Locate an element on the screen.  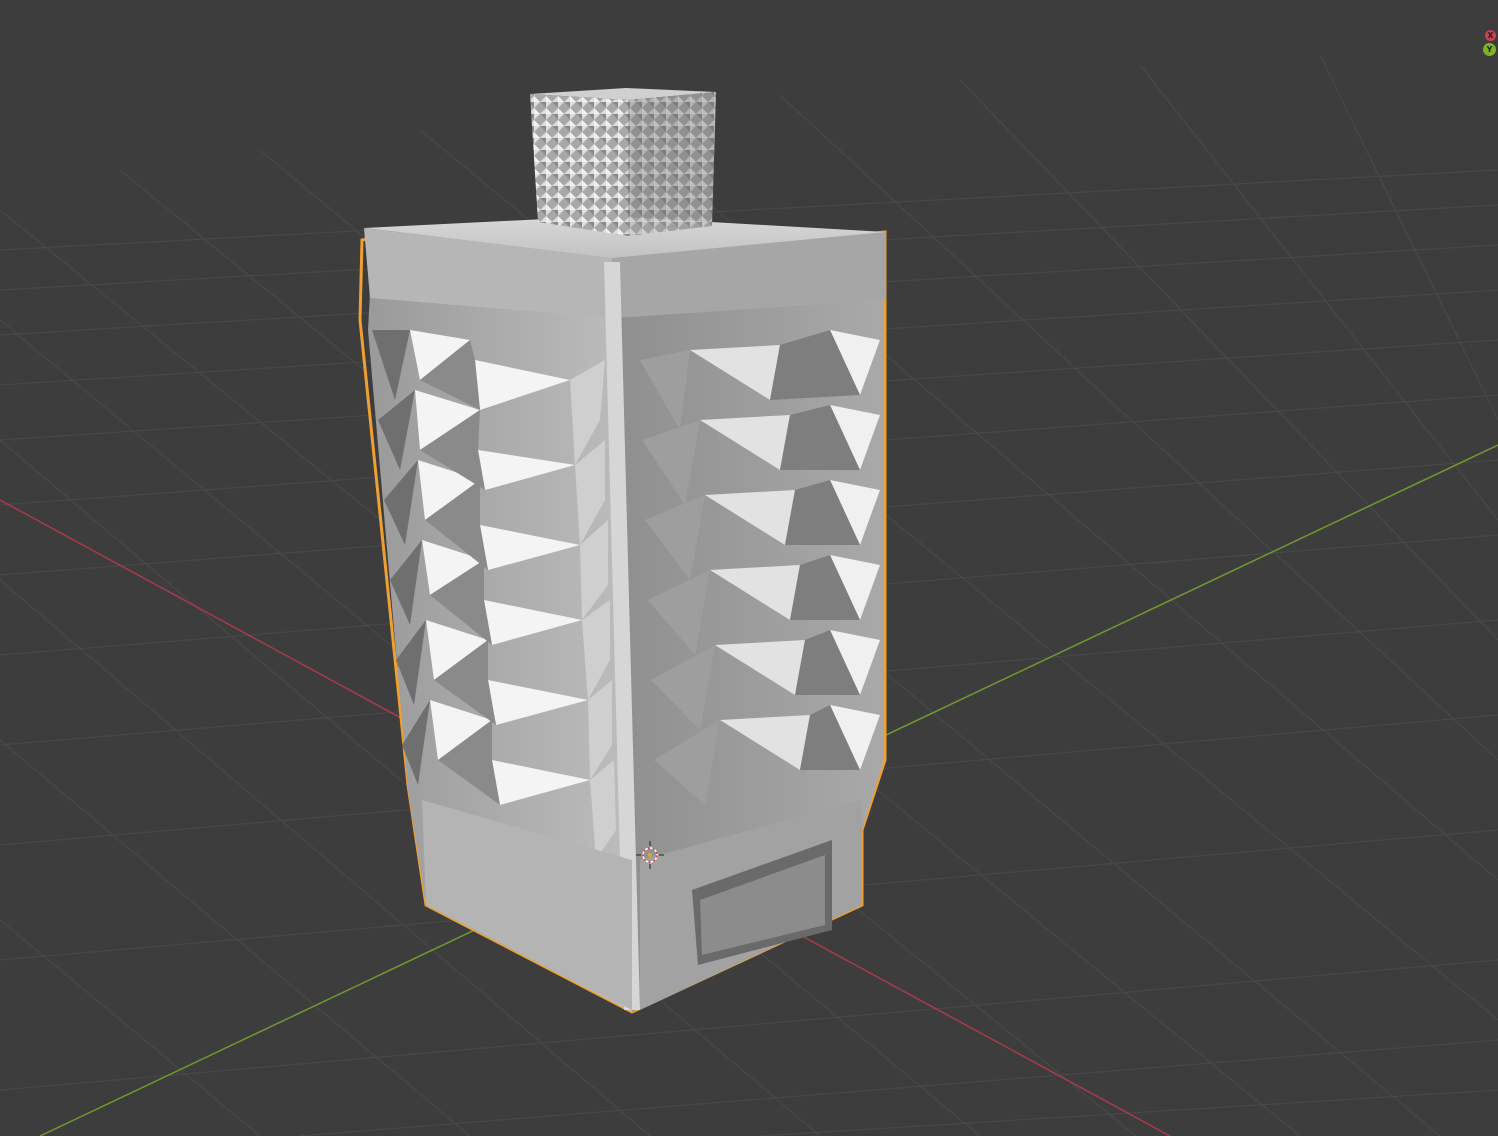
top-cap is located at coordinates (623, 162).